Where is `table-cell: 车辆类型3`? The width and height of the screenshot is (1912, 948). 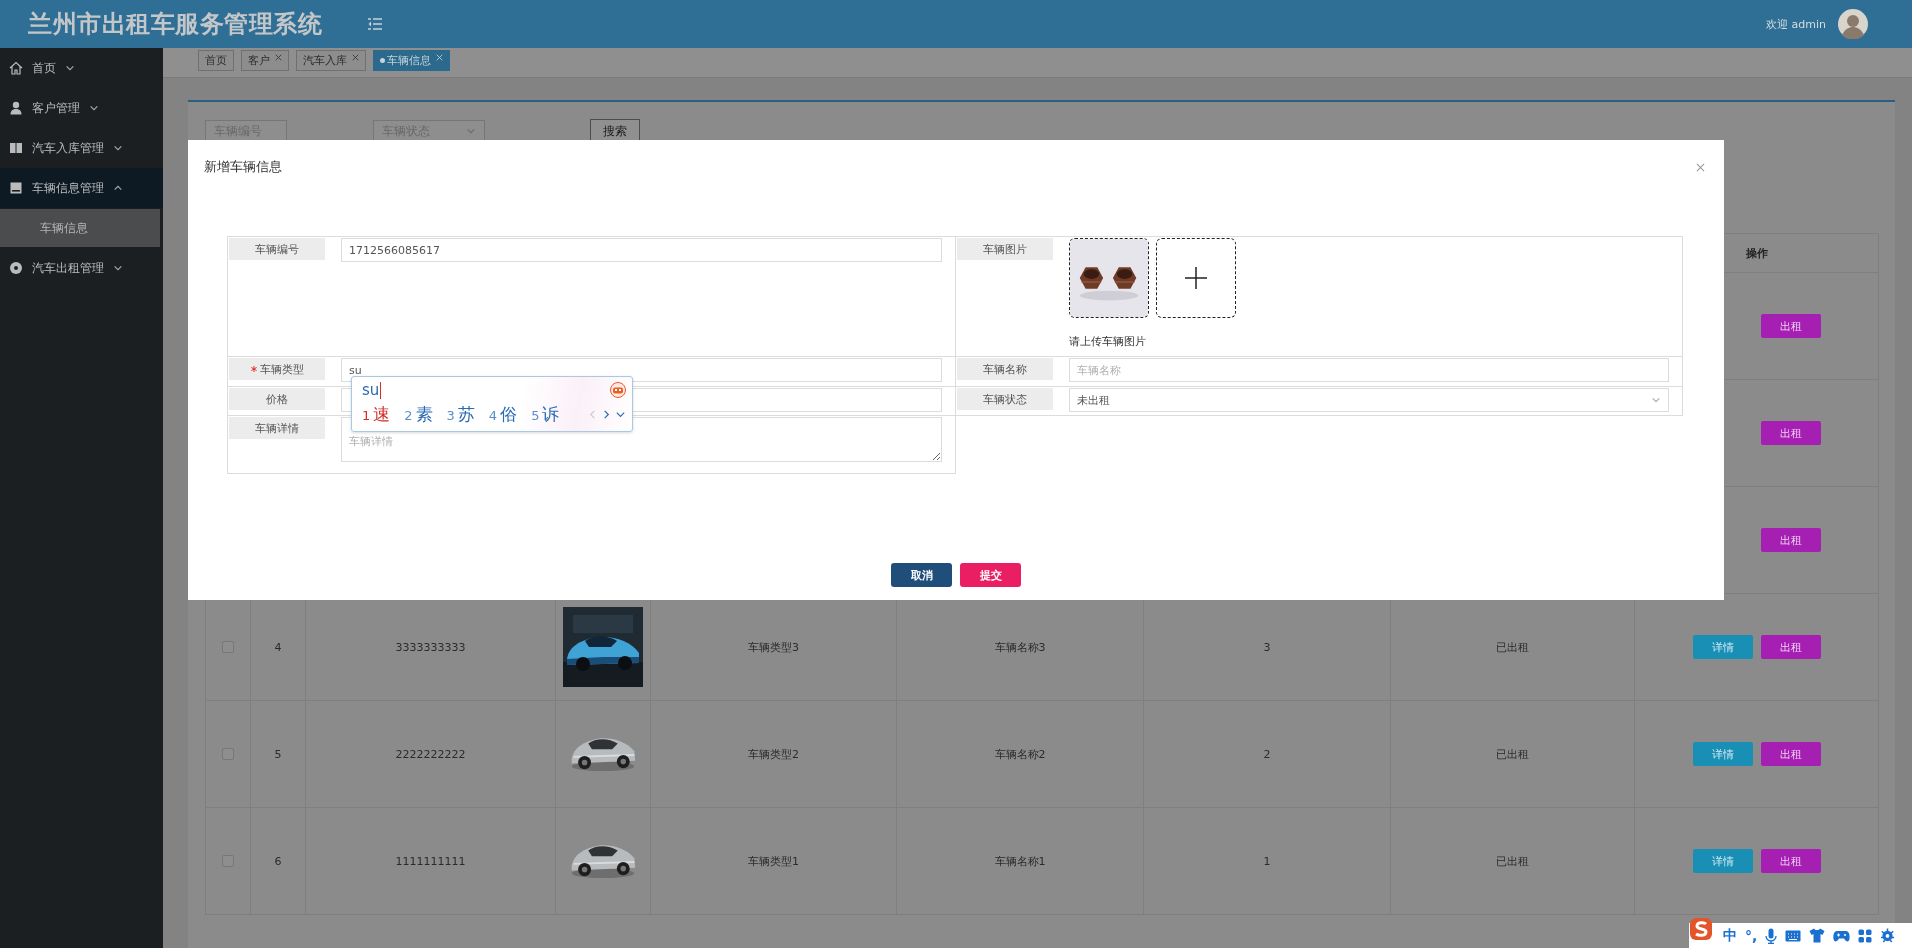
table-cell: 车辆类型3 is located at coordinates (773, 647).